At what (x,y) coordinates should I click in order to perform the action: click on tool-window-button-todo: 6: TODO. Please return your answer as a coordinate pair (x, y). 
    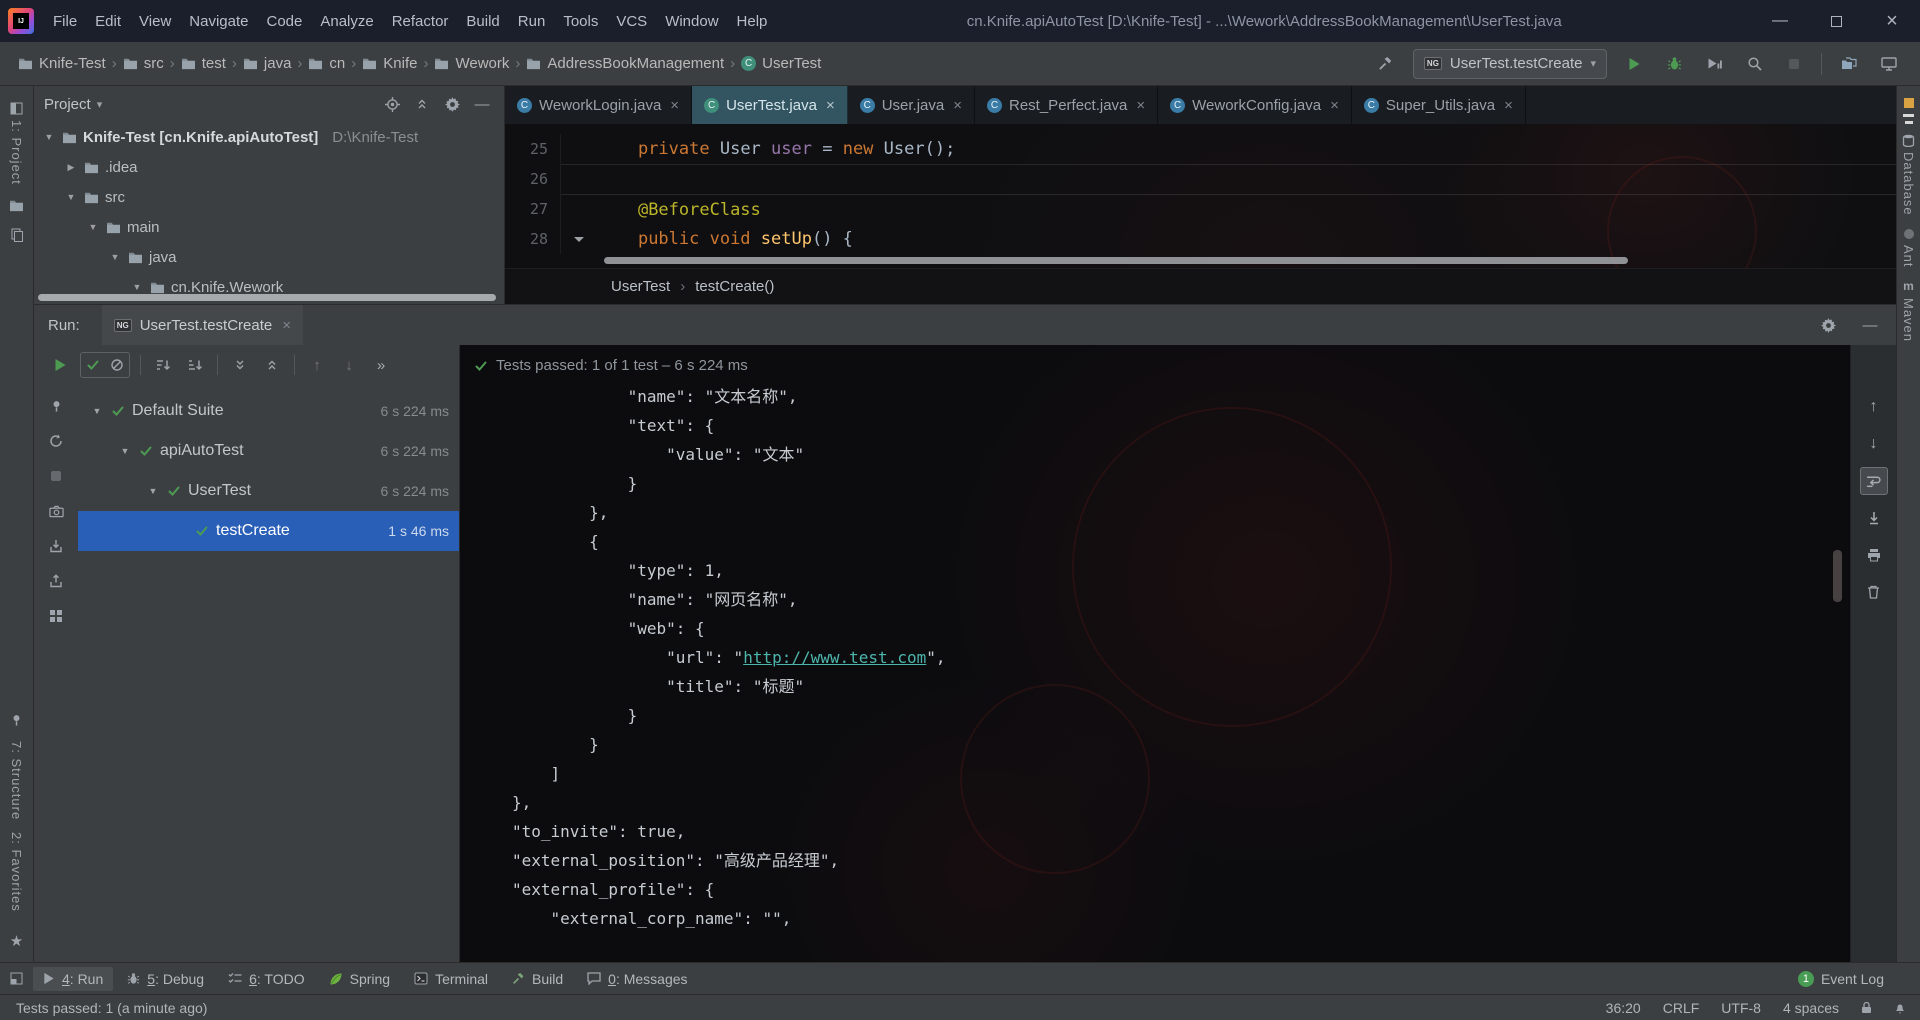
    Looking at the image, I should click on (266, 979).